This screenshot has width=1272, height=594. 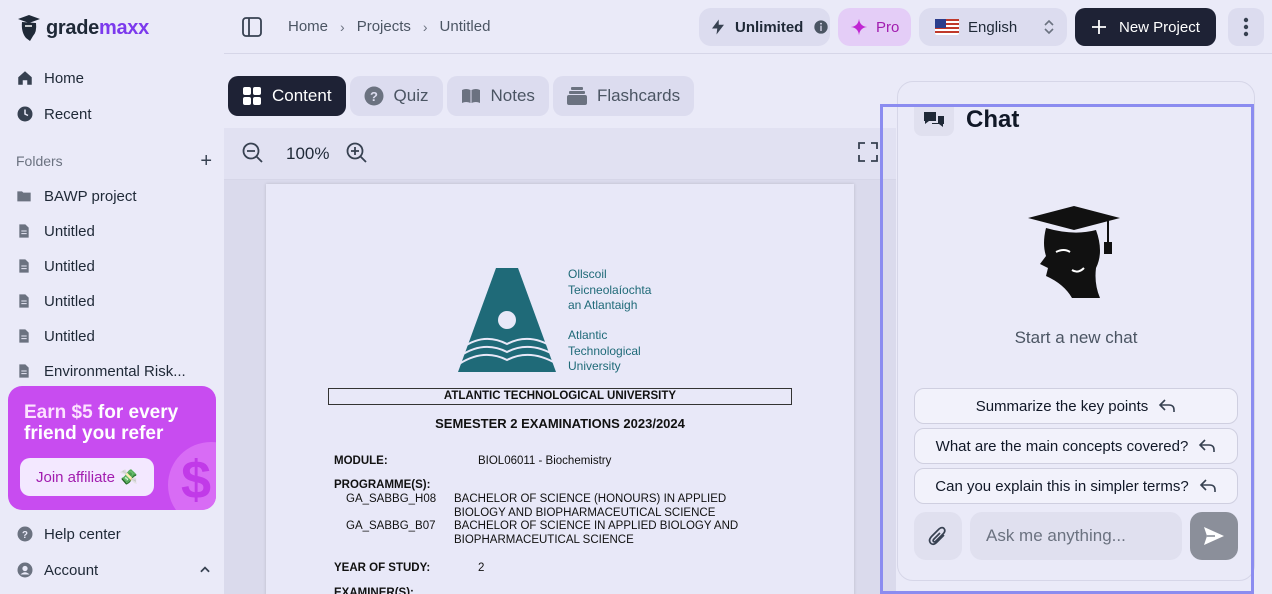 I want to click on fullscreen-icon, so click(x=868, y=152).